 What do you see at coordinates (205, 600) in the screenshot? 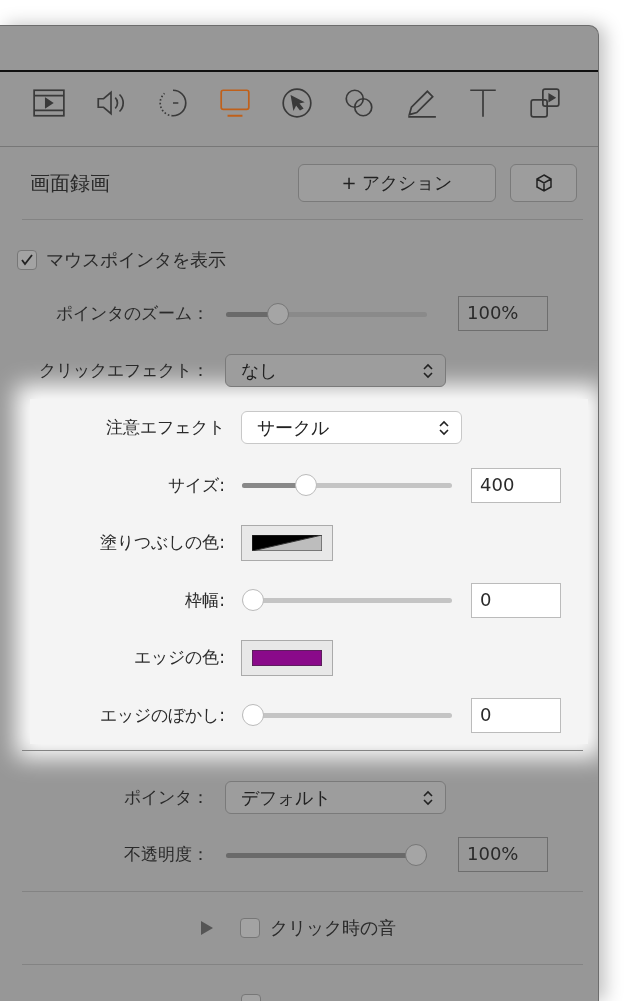
I see `field-label: 枠幅:` at bounding box center [205, 600].